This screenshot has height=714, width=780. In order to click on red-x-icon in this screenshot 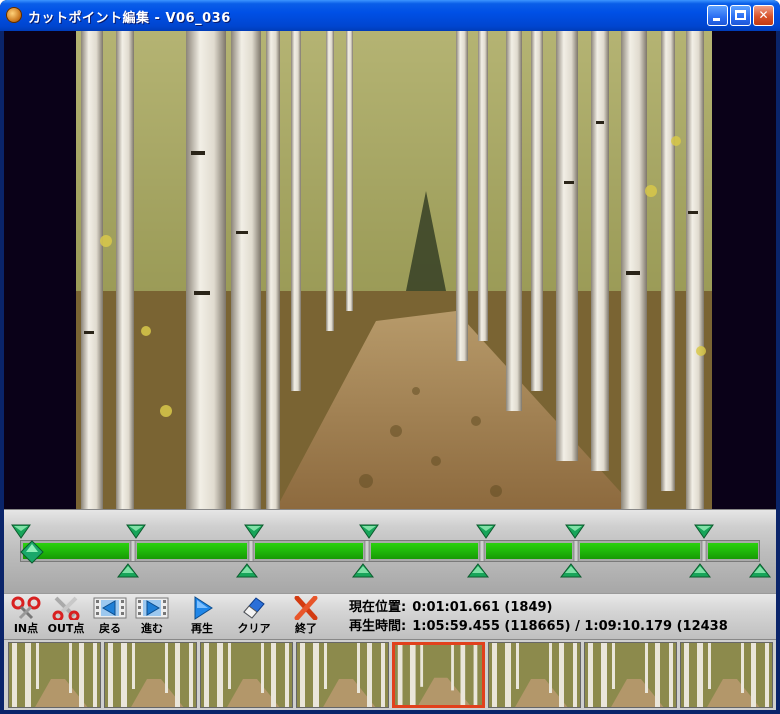, I will do `click(306, 608)`.